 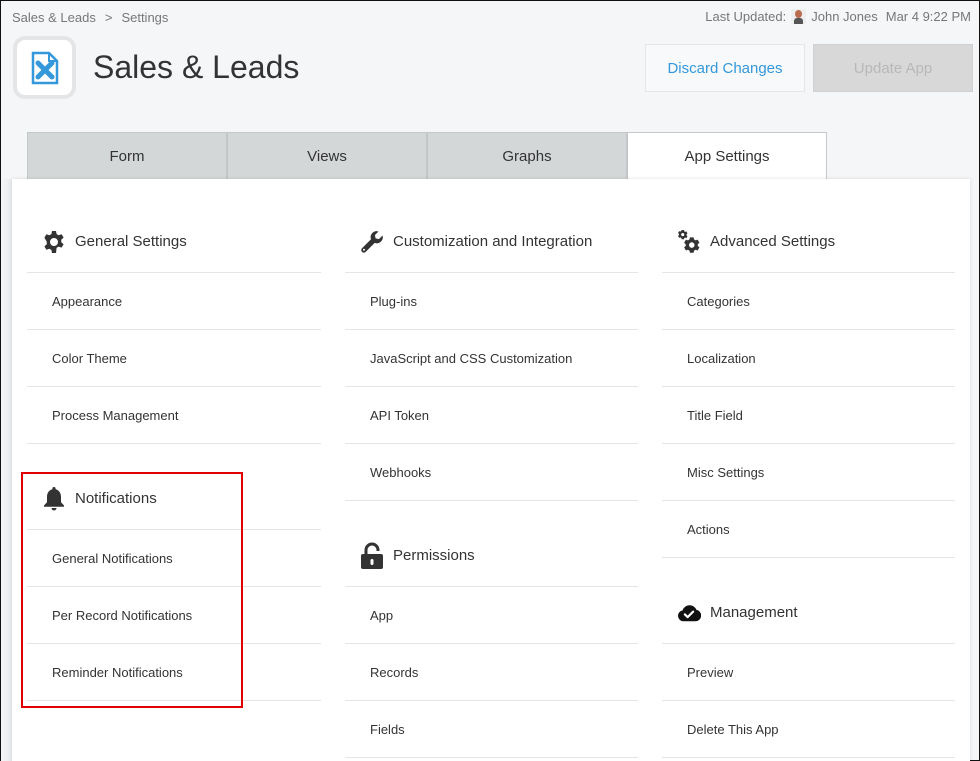 What do you see at coordinates (808, 729) in the screenshot?
I see `settings-item-delete-app: Delete This App` at bounding box center [808, 729].